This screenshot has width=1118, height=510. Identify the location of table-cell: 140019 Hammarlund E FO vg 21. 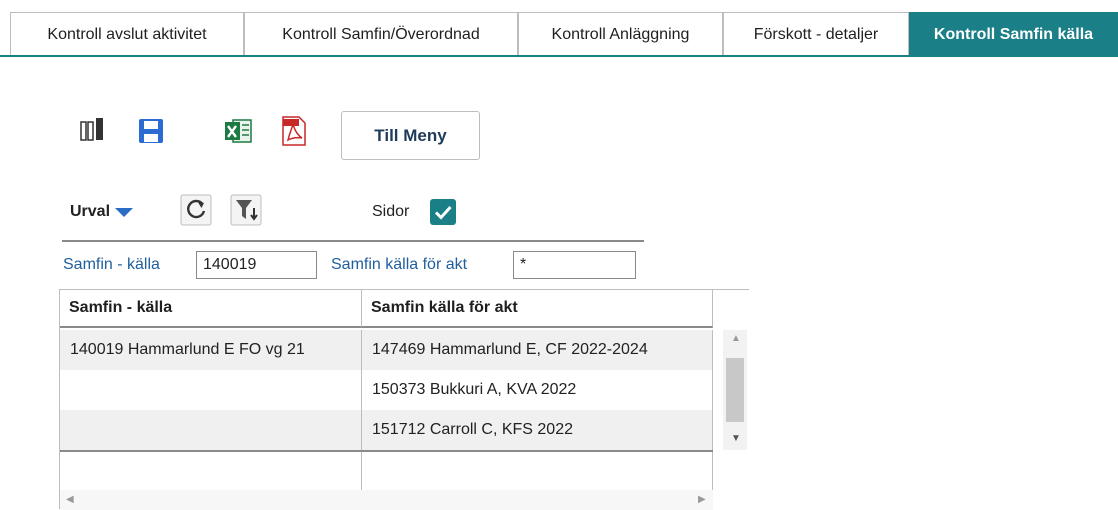
(211, 350).